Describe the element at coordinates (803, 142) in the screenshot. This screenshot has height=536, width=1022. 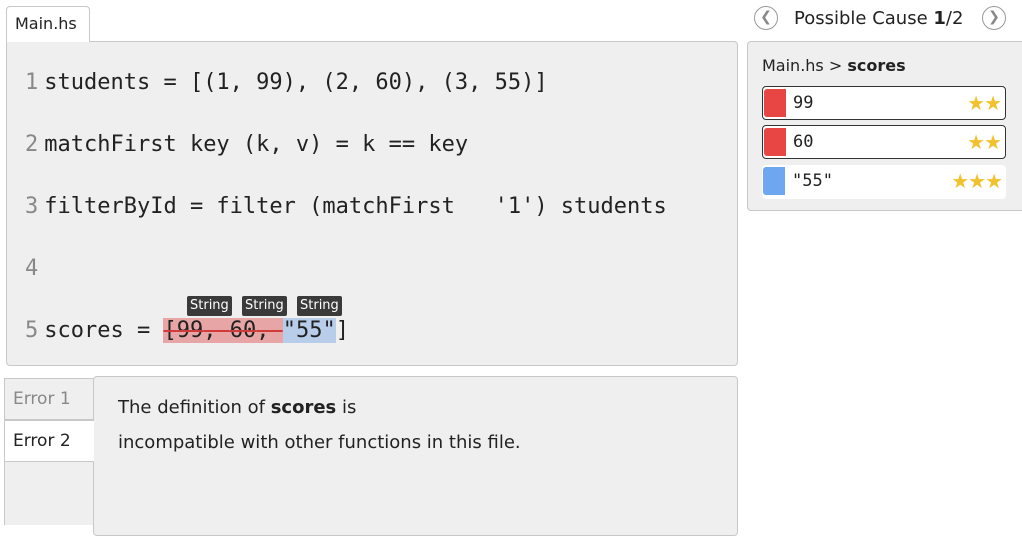
I see `cause-value: 60` at that location.